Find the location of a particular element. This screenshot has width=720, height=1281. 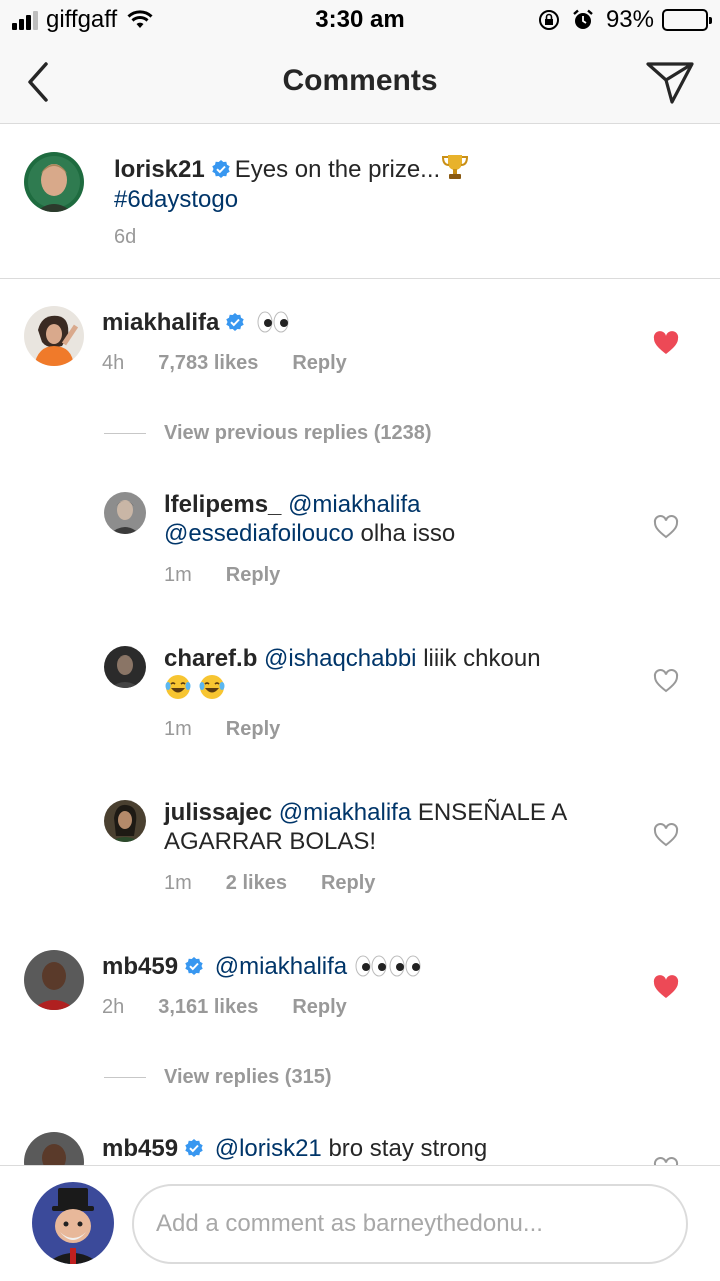

comment-composer is located at coordinates (360, 1223).